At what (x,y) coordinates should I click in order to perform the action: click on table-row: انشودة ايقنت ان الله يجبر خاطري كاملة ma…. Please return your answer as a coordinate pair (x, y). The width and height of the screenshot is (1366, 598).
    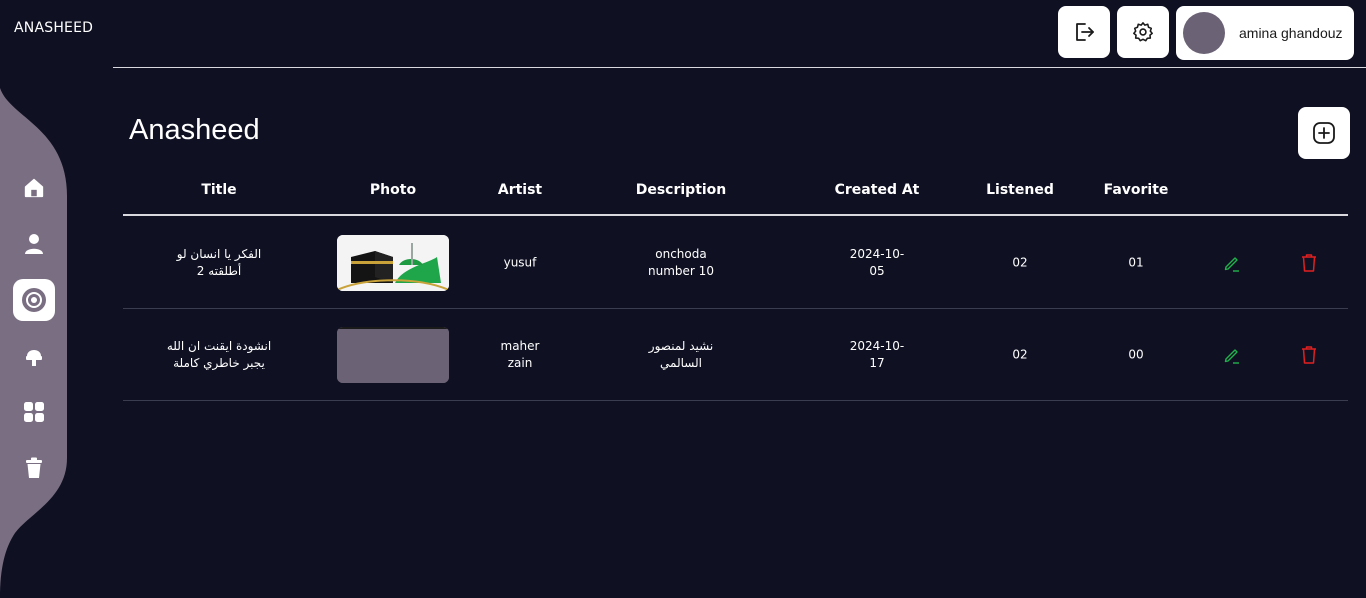
    Looking at the image, I should click on (735, 355).